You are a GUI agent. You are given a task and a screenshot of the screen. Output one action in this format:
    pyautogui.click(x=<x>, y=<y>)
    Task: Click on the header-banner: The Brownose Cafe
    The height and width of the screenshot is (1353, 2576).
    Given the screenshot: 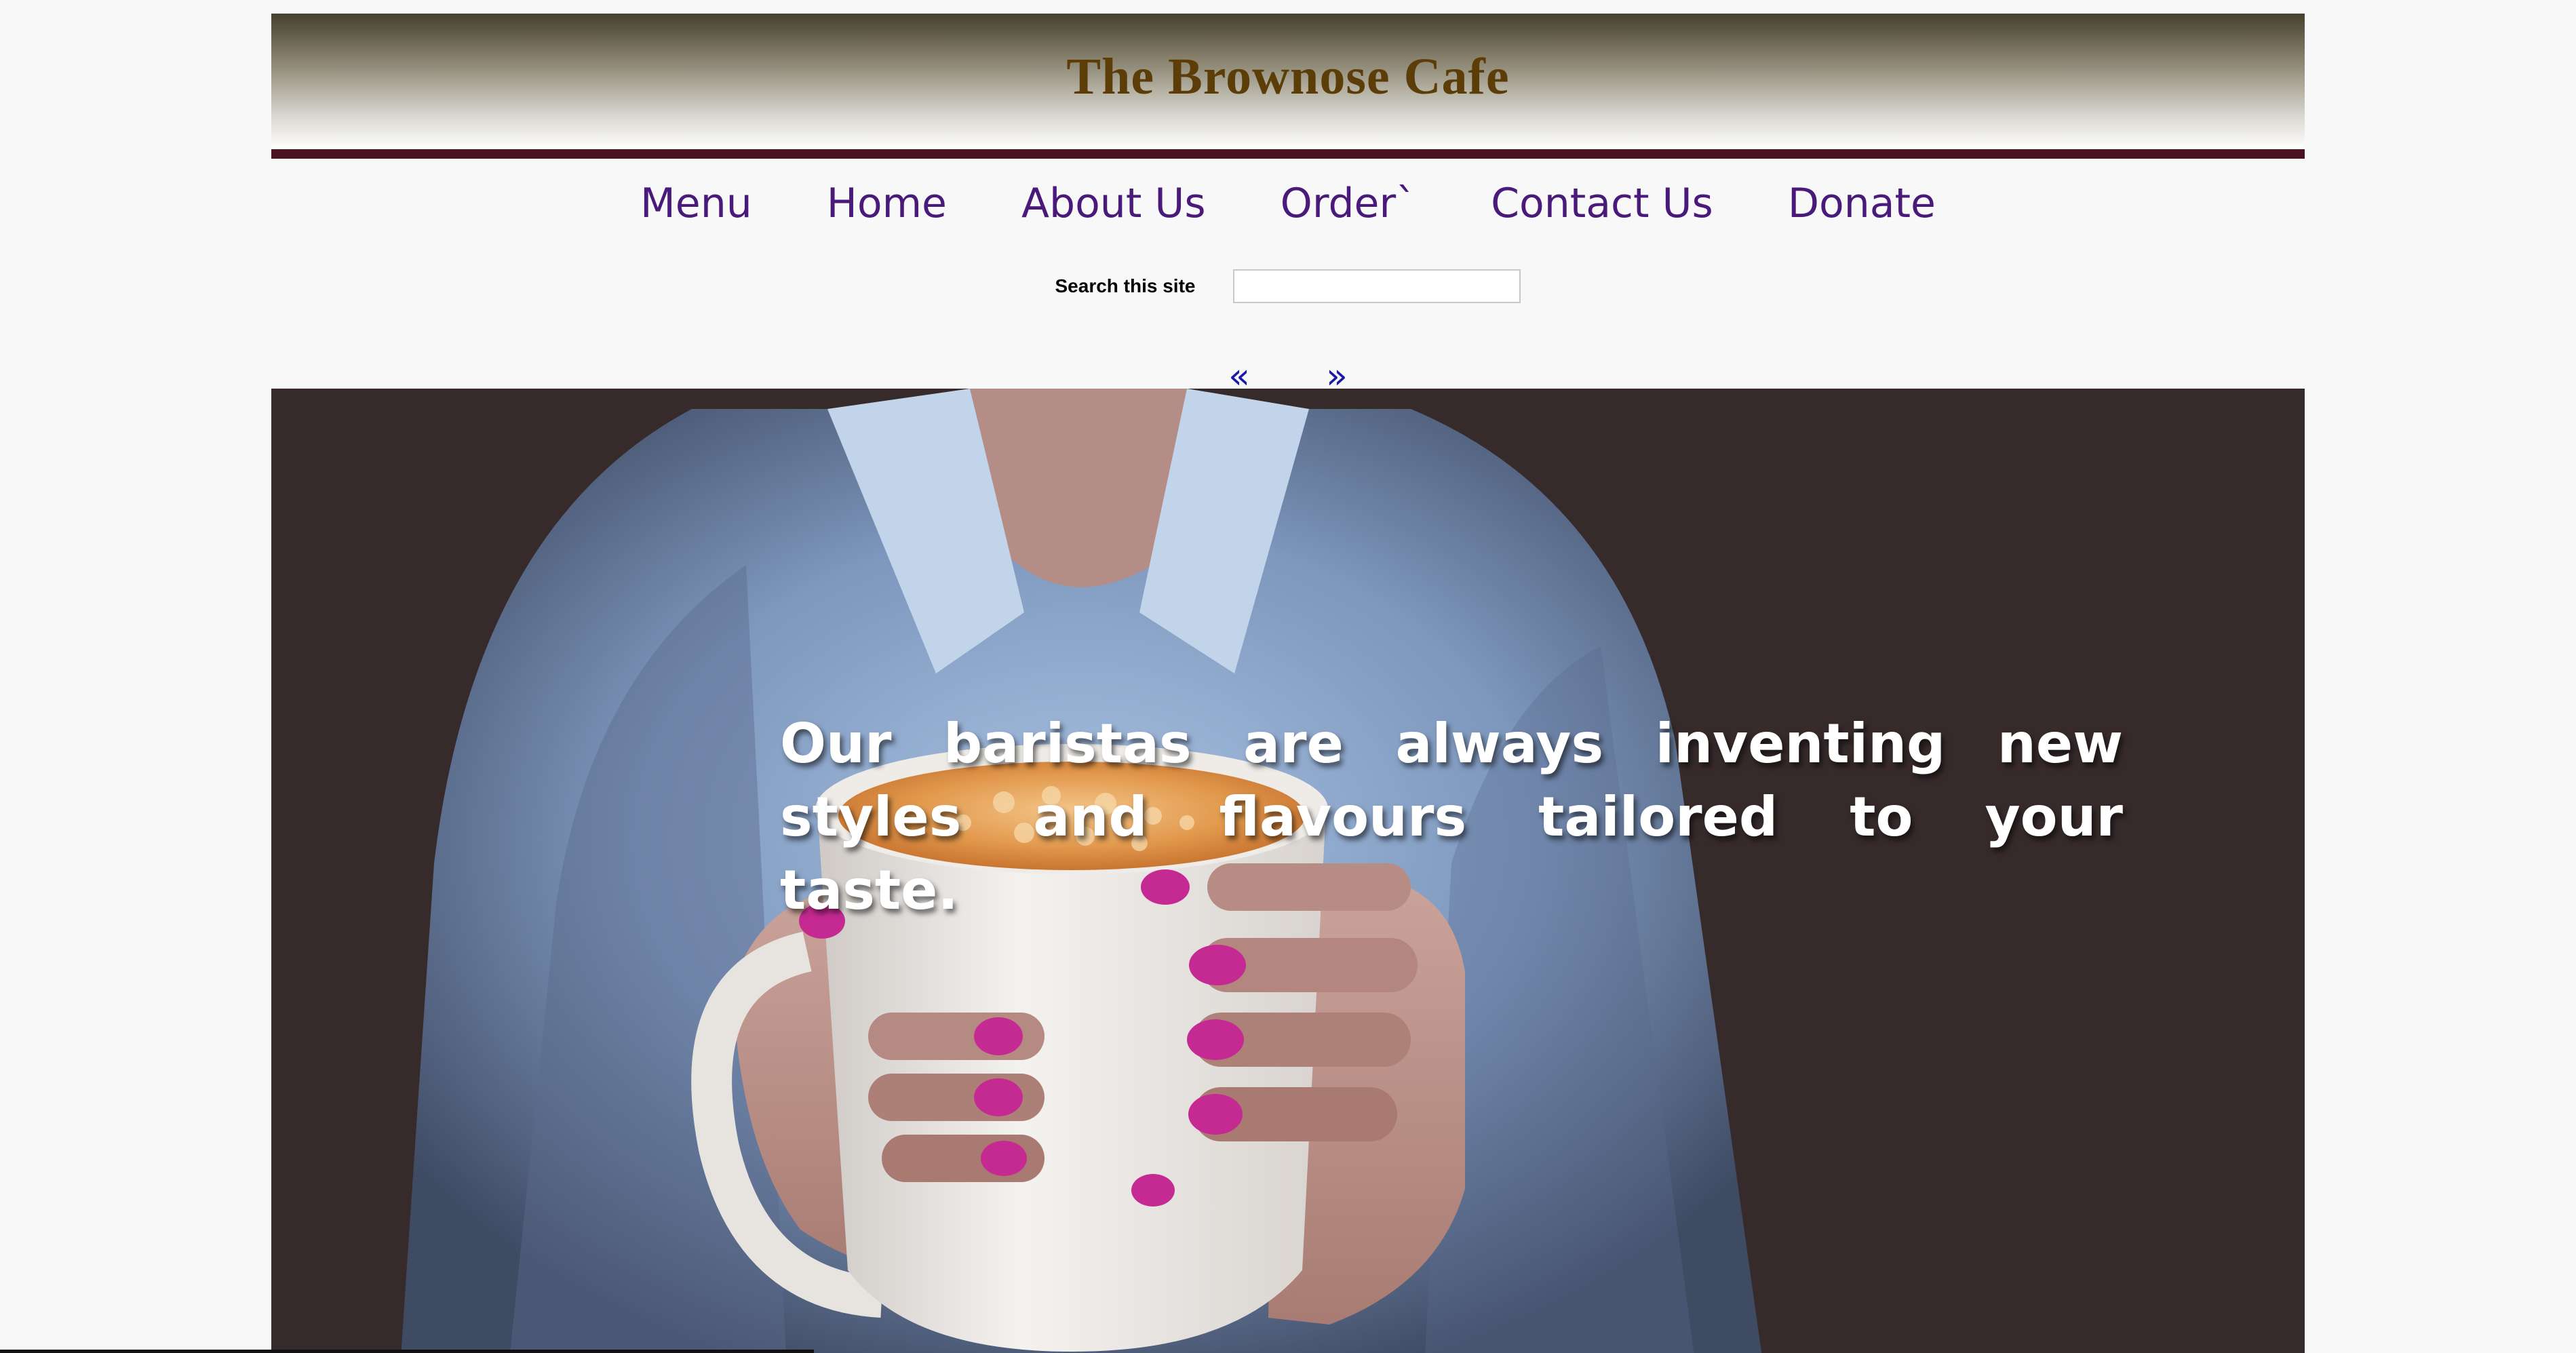 What is the action you would take?
    pyautogui.click(x=1288, y=81)
    